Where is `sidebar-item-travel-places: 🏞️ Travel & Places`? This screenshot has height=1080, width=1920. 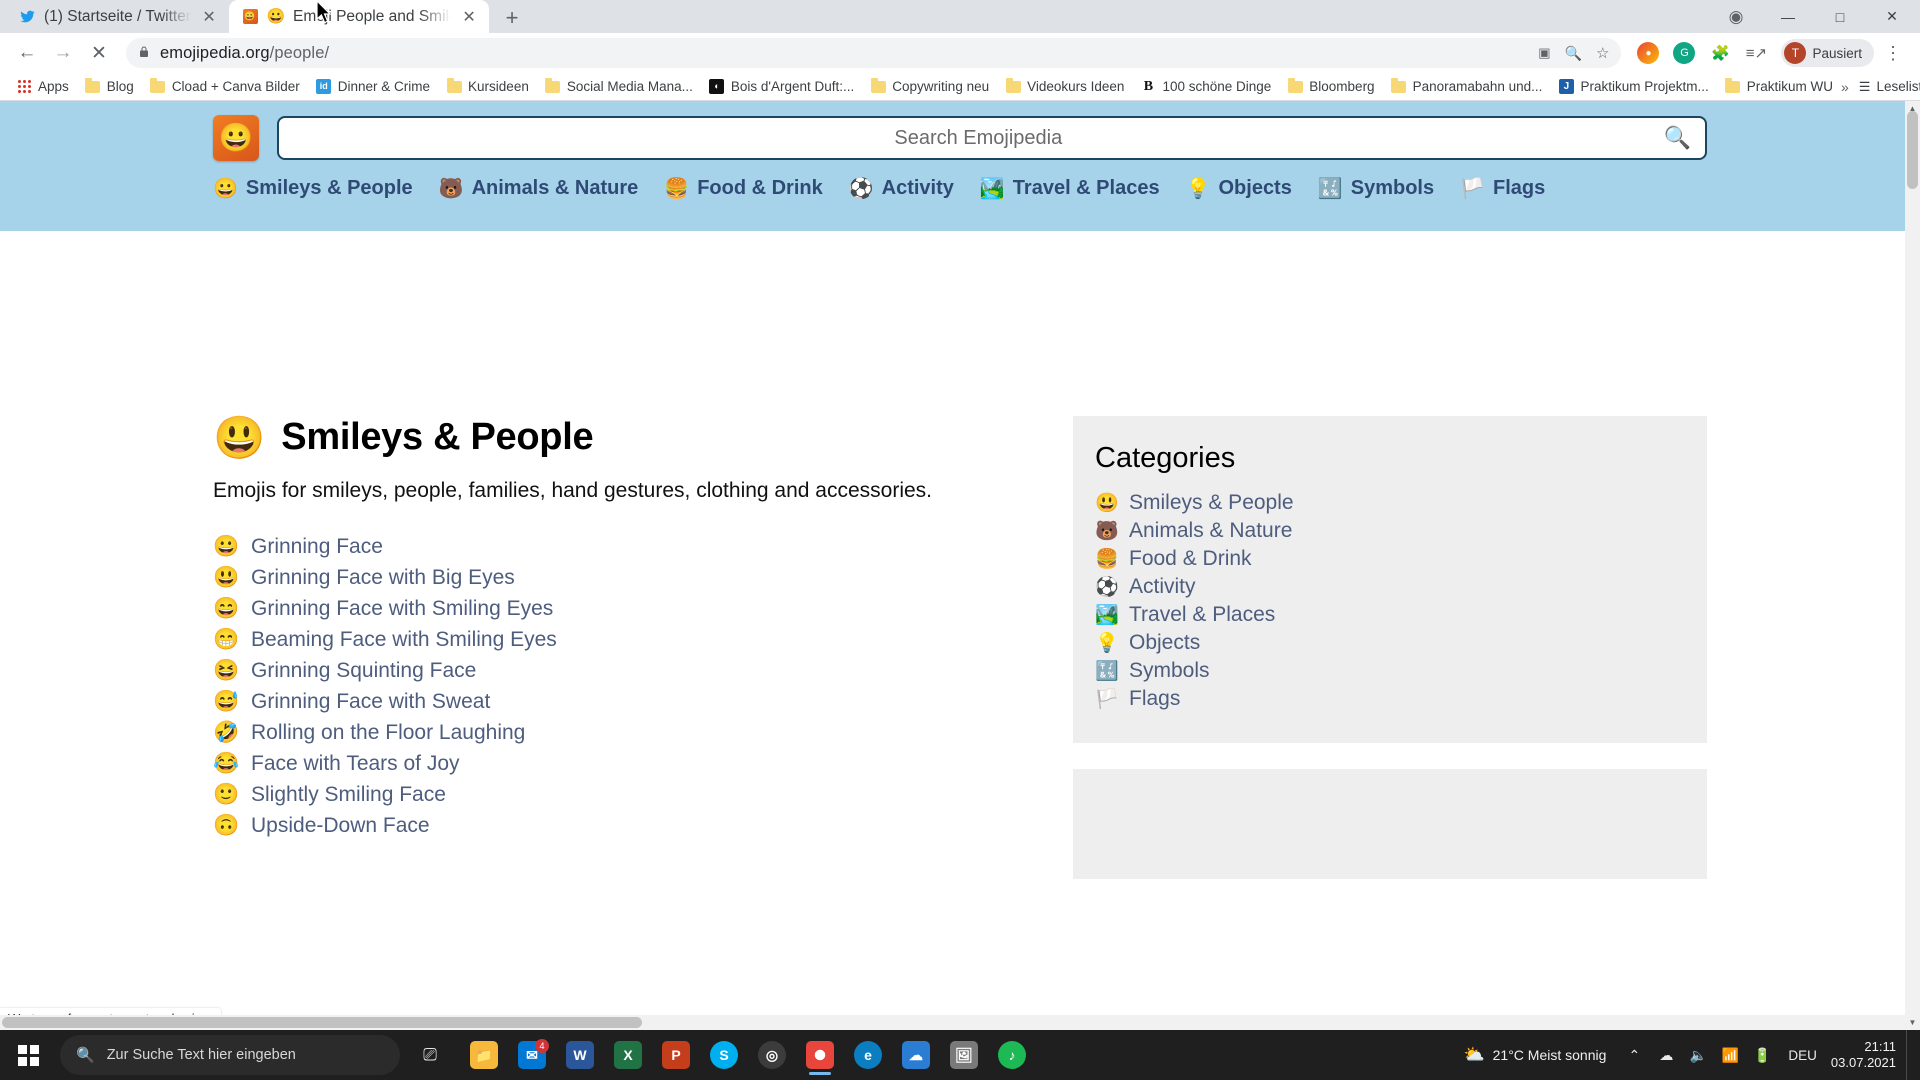 sidebar-item-travel-places: 🏞️ Travel & Places is located at coordinates (1390, 615).